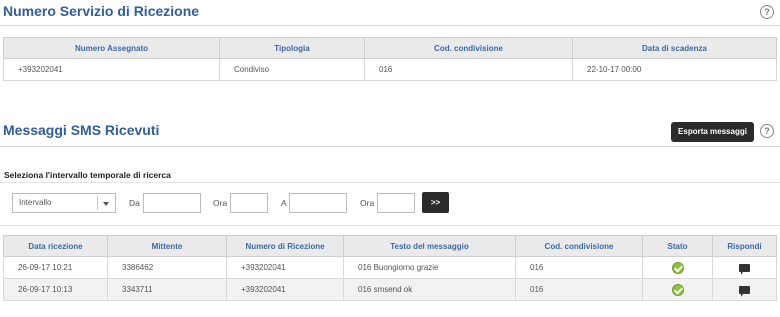 Image resolution: width=780 pixels, height=317 pixels. Describe the element at coordinates (284, 203) in the screenshot. I see `to-date-label: A` at that location.